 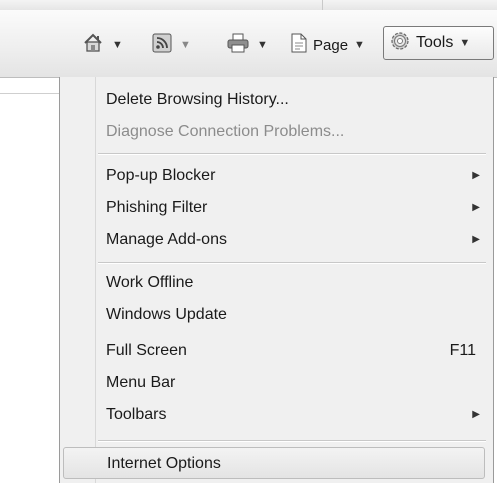 I want to click on menu-item-label: Work Offline, so click(x=150, y=282).